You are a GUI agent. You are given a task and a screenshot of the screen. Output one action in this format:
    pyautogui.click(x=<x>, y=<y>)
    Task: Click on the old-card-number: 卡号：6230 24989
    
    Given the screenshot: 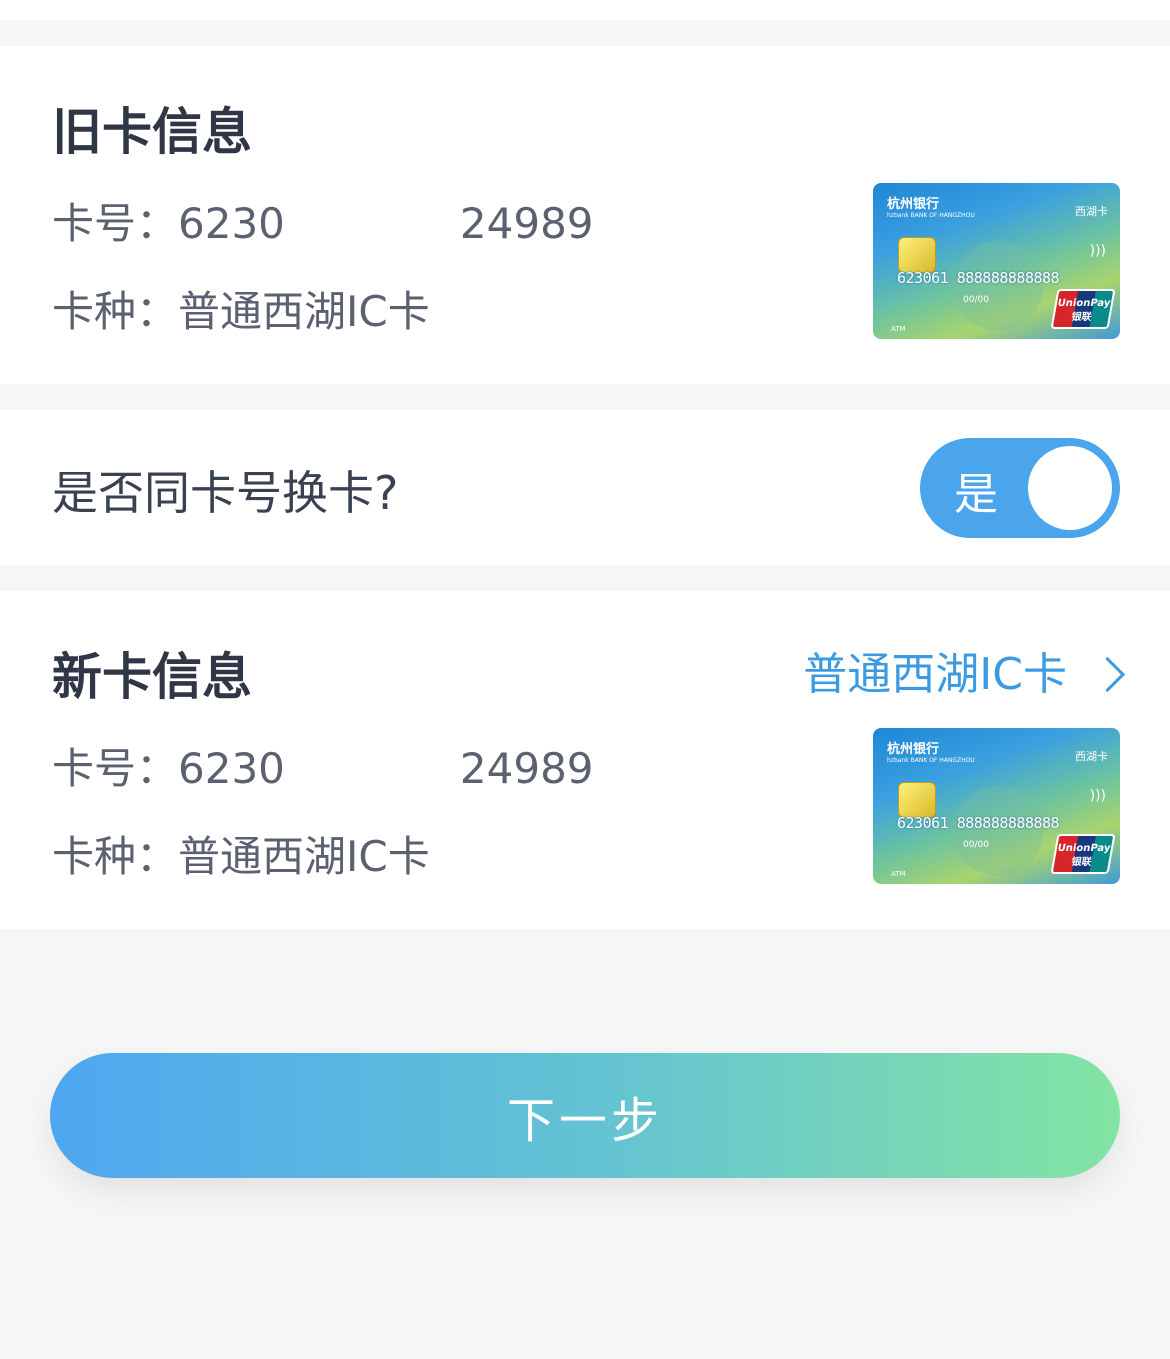 What is the action you would take?
    pyautogui.click(x=323, y=220)
    